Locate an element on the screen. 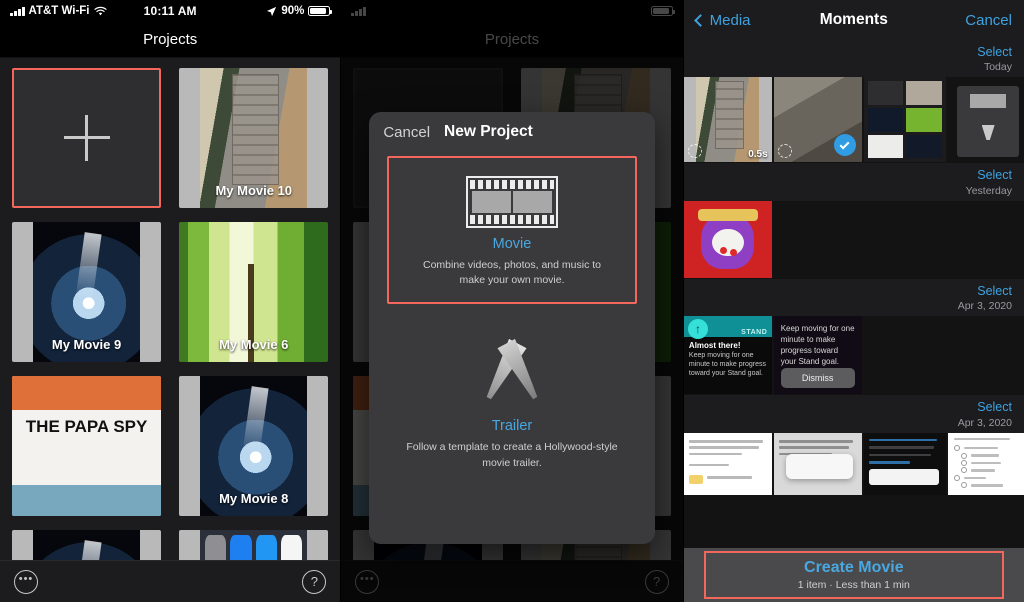 The width and height of the screenshot is (1024, 602). battery-percent-label: 90% is located at coordinates (293, 11).